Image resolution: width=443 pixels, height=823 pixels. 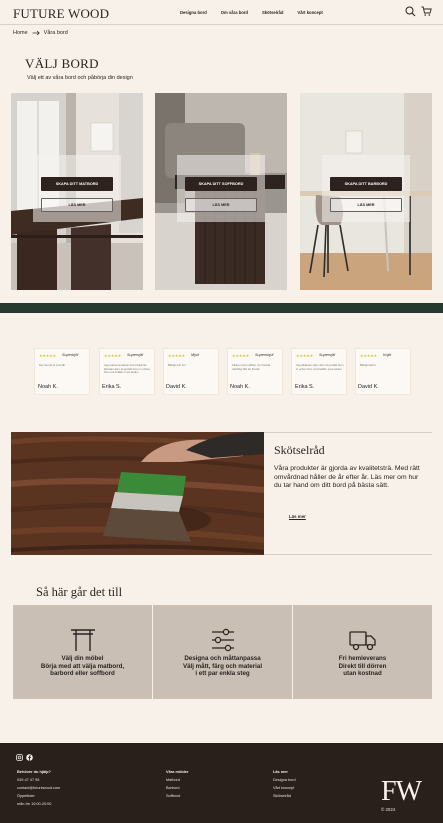 What do you see at coordinates (368, 365) in the screenshot?
I see `review-text: Bärlgli Iaforri` at bounding box center [368, 365].